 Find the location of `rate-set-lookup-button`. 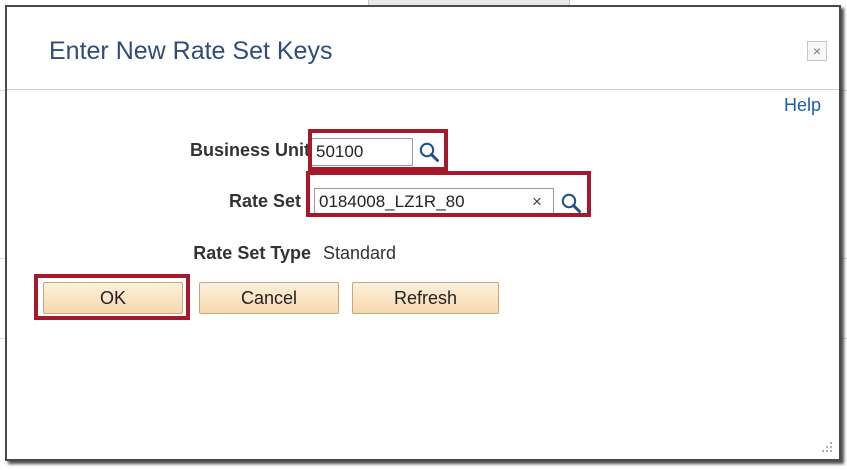

rate-set-lookup-button is located at coordinates (571, 203).